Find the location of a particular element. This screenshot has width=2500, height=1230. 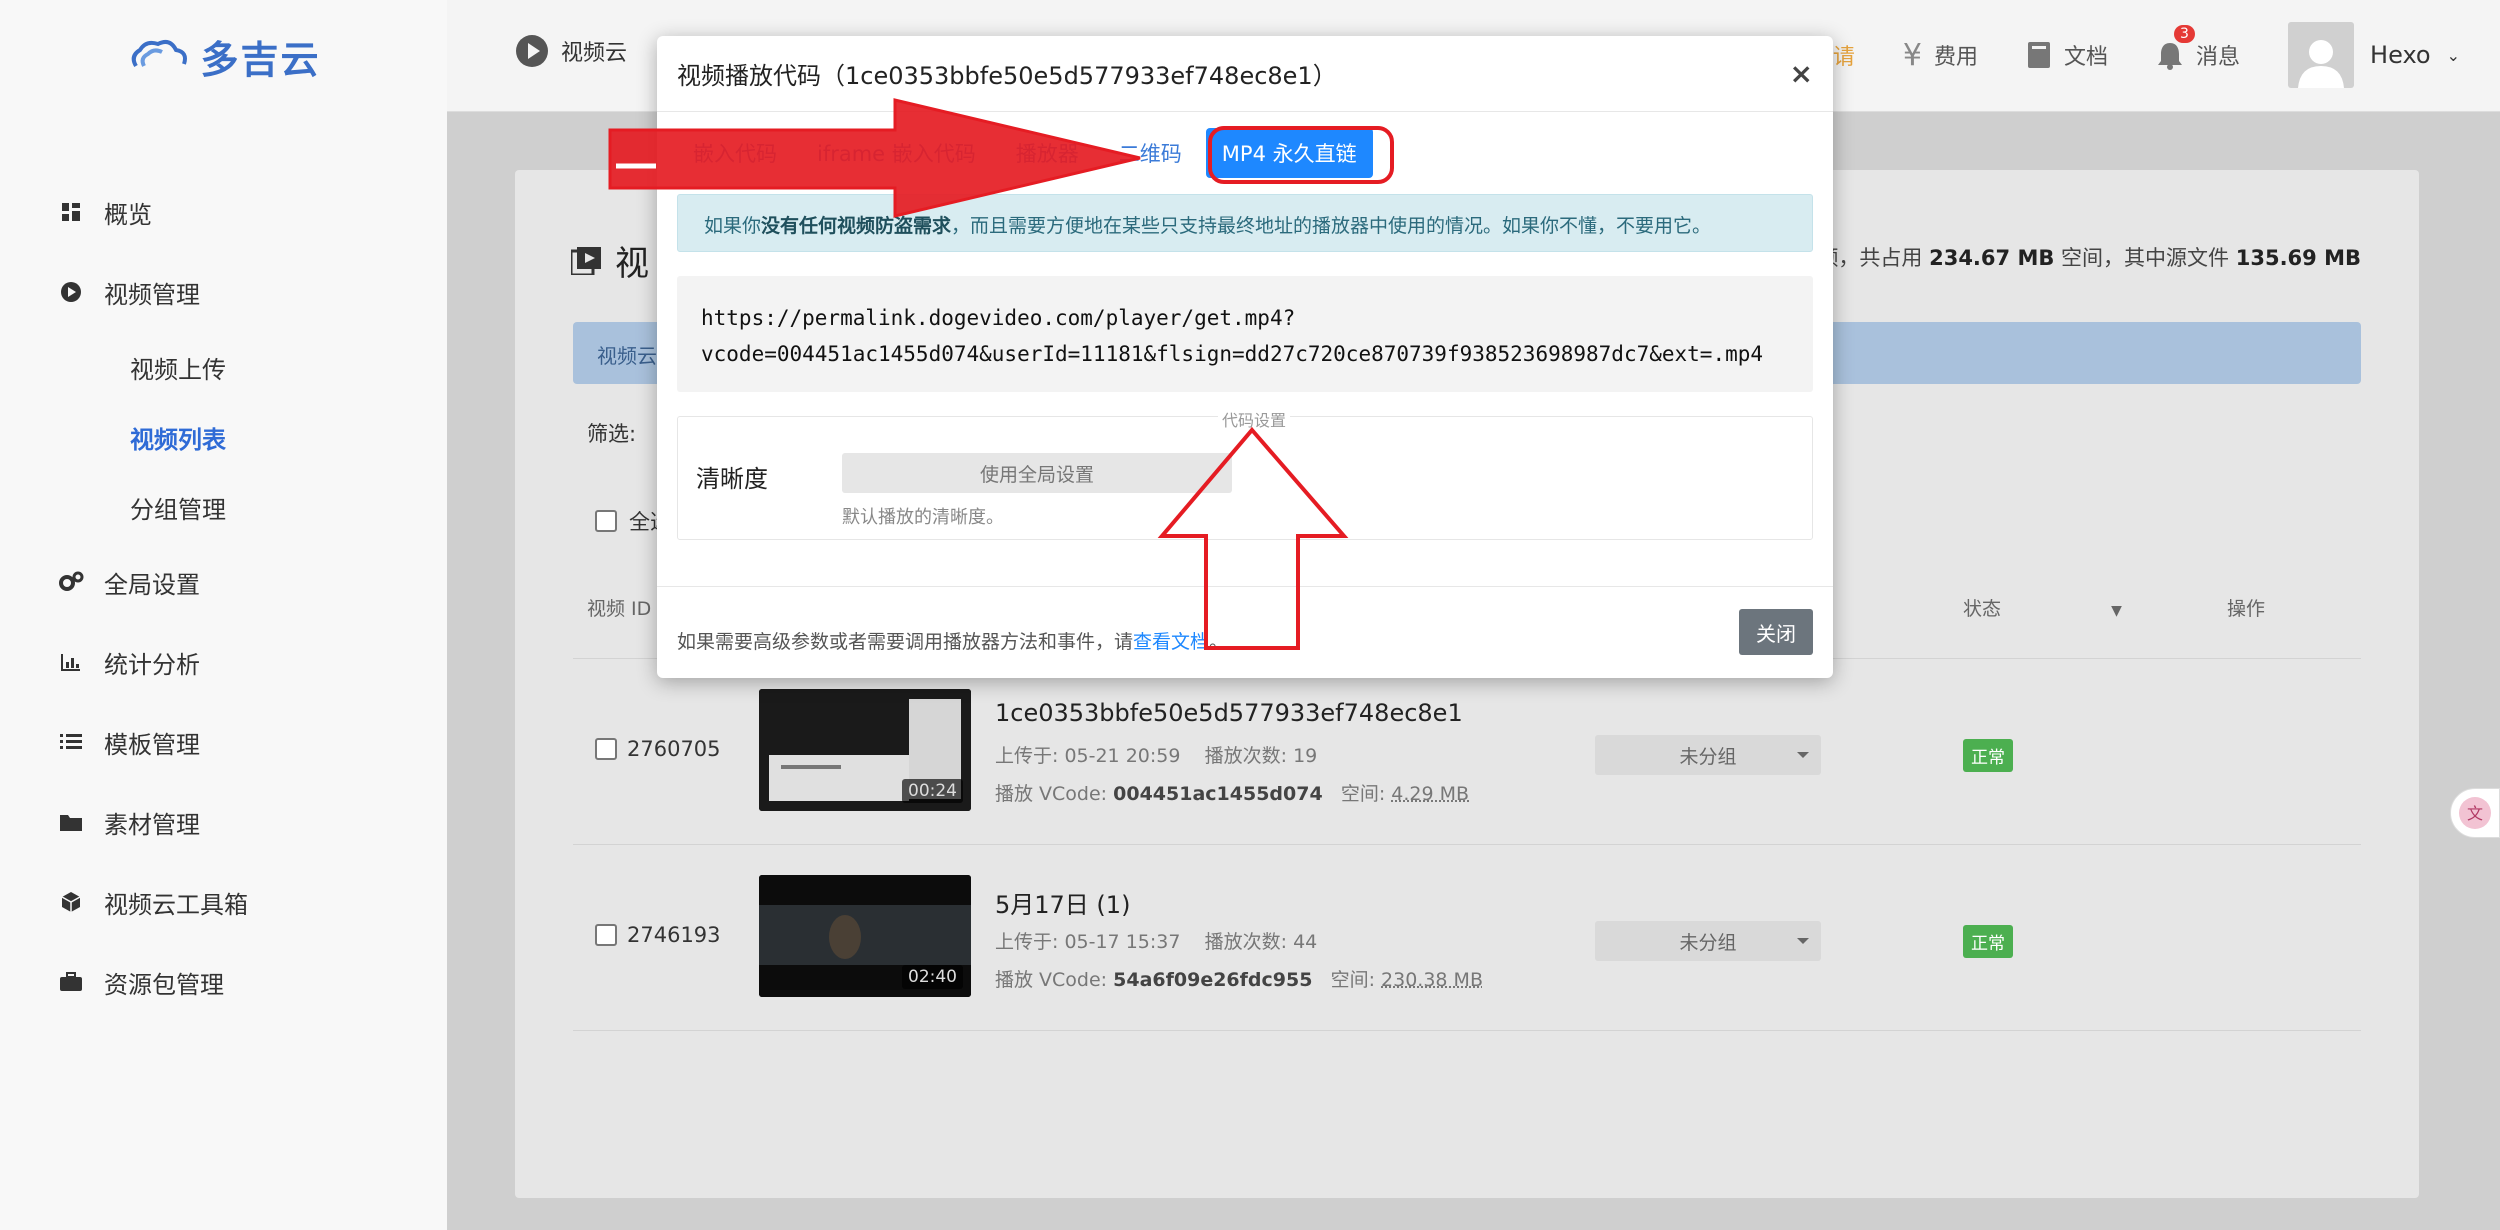

row-select: 2746193 is located at coordinates (658, 935).